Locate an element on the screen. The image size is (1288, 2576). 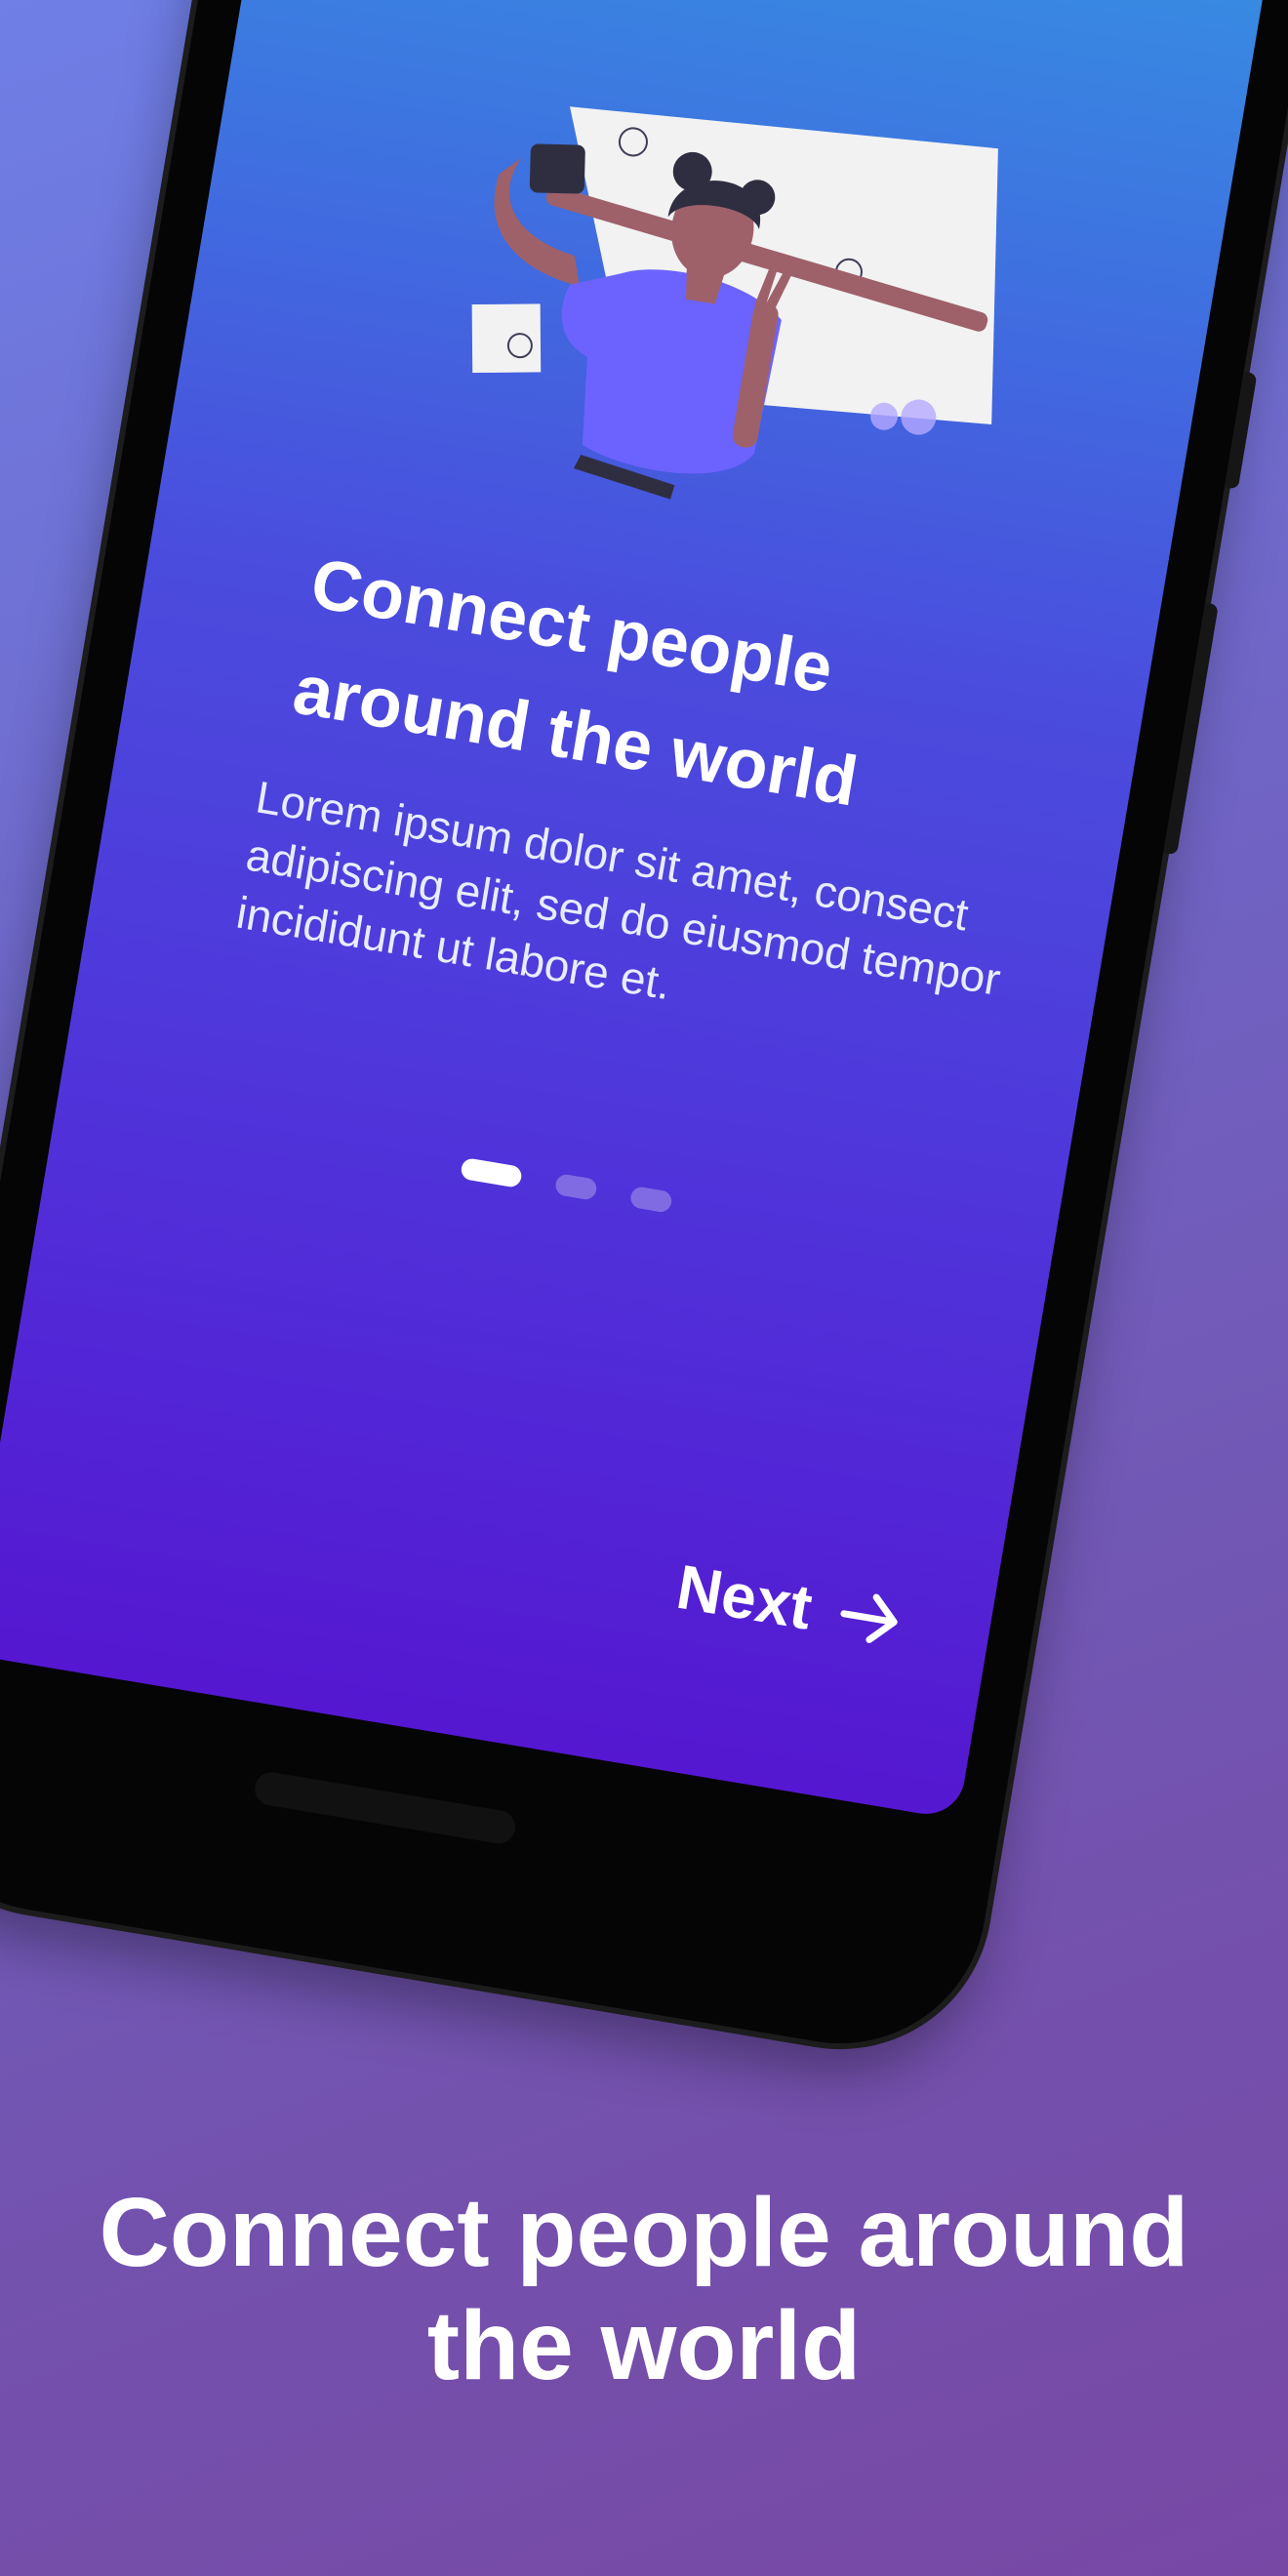
next-button: Next is located at coordinates (789, 1604).